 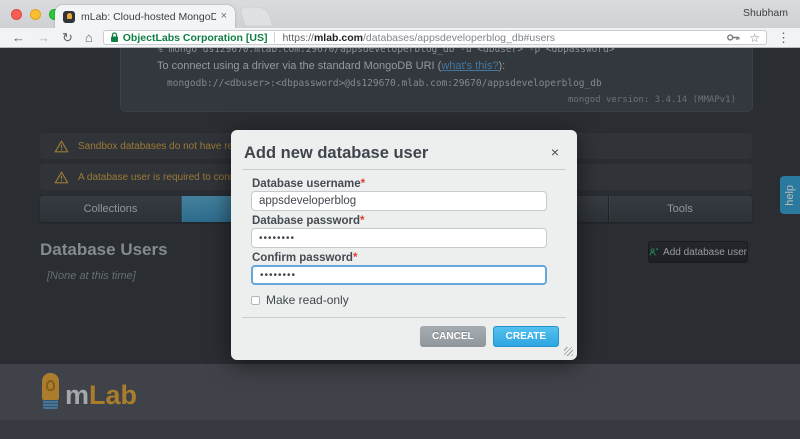 I want to click on modal-buttons: CANCEL CREATE, so click(x=489, y=336).